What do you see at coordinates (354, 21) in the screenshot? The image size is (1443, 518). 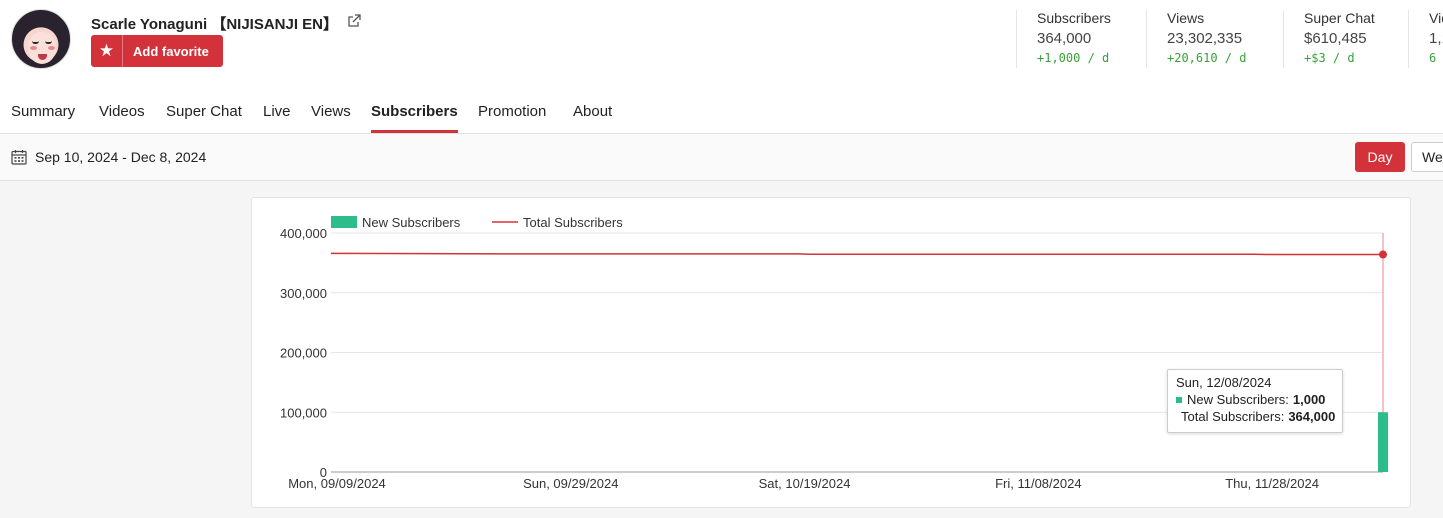 I see `external-link-icon` at bounding box center [354, 21].